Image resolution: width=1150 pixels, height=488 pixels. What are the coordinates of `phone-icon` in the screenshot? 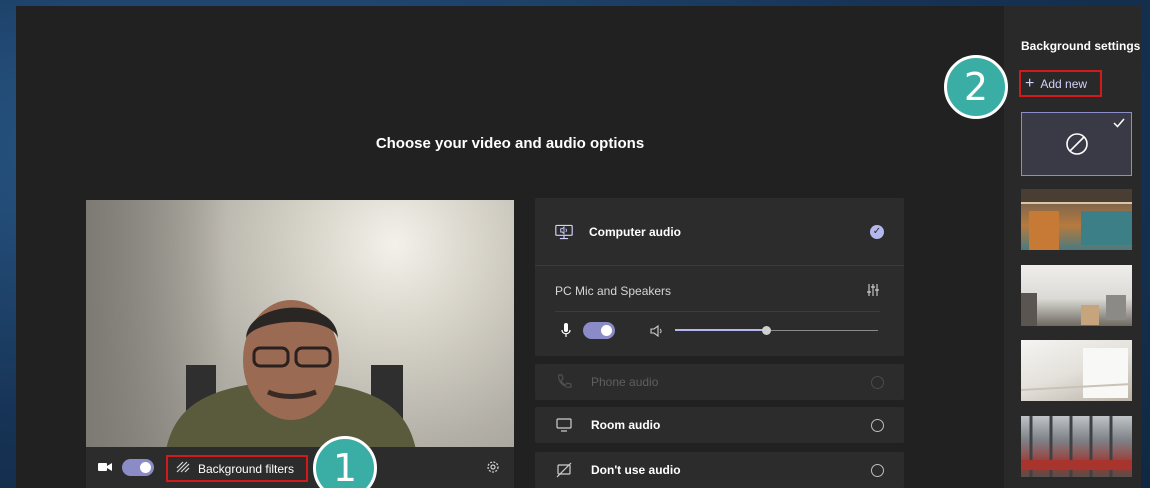 It's located at (564, 382).